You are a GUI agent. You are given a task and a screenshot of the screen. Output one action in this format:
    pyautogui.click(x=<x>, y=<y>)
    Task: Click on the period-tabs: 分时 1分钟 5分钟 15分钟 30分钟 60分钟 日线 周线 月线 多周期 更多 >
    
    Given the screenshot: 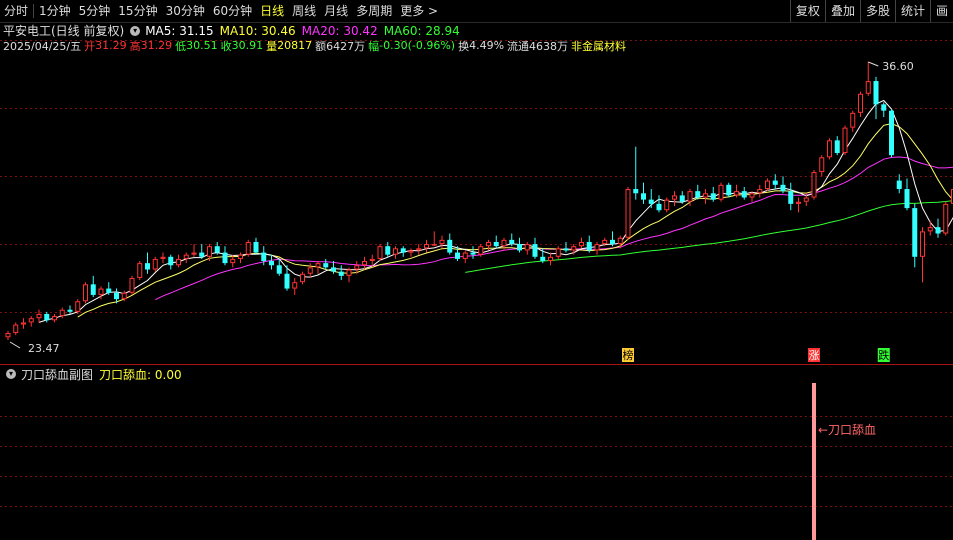 What is the action you would take?
    pyautogui.click(x=221, y=11)
    